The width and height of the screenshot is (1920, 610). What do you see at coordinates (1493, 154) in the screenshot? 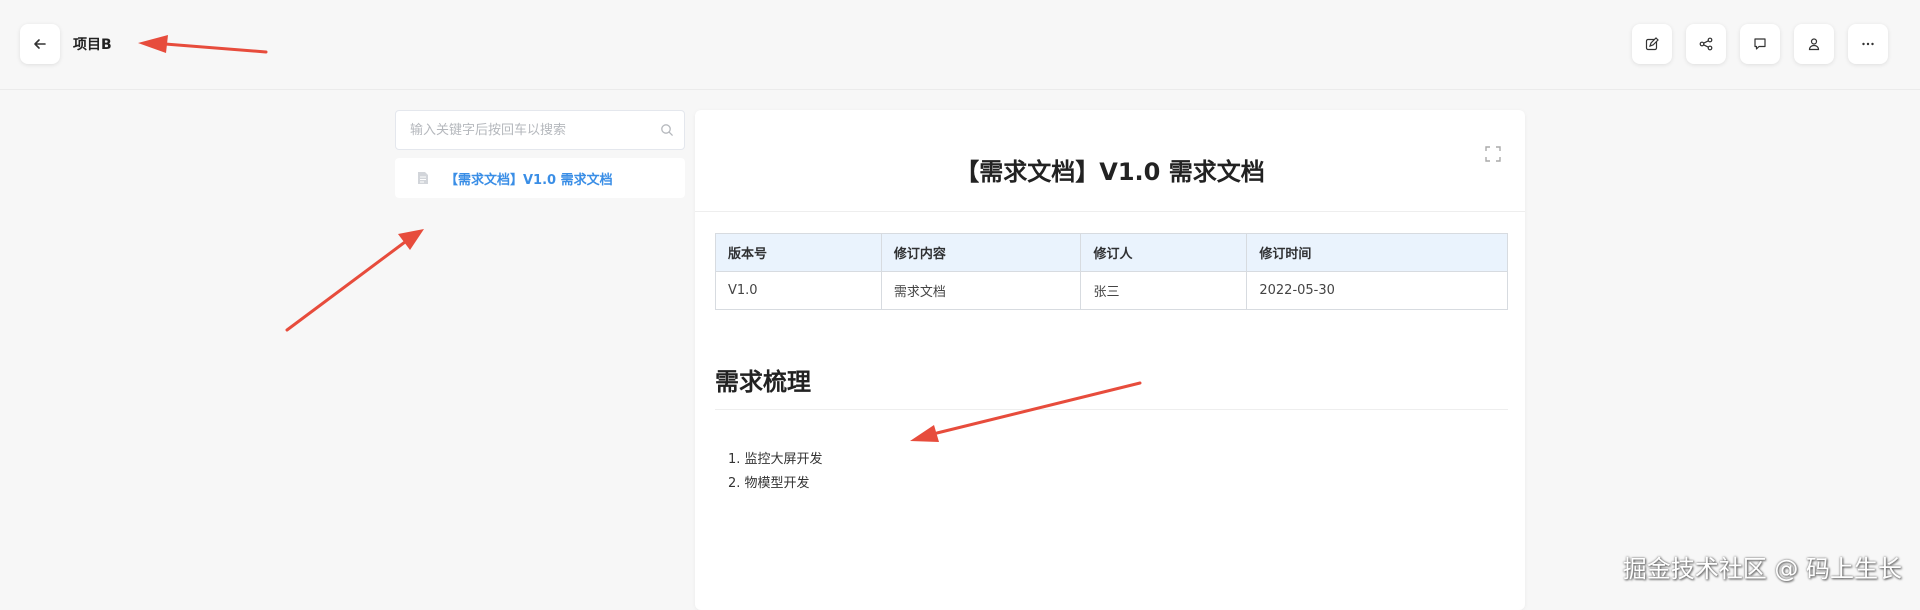
I see `fullscreen-icon` at bounding box center [1493, 154].